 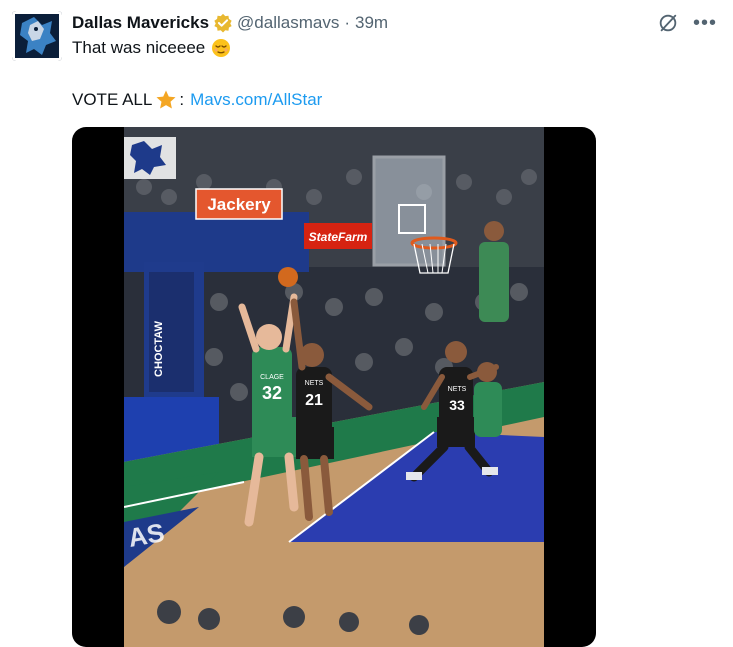 I want to click on relieved-face-emoji, so click(x=221, y=48).